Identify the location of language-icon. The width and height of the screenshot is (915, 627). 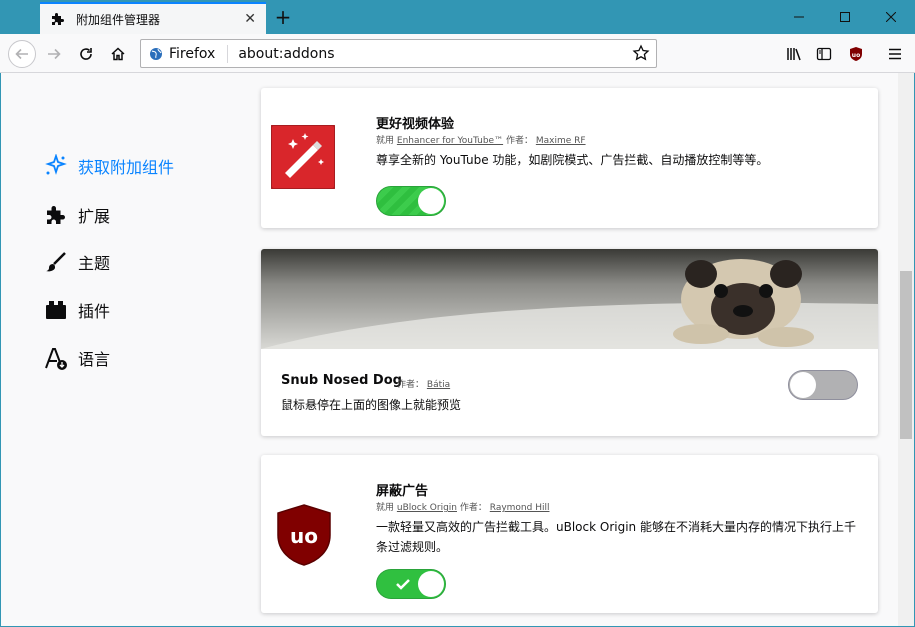
(56, 359).